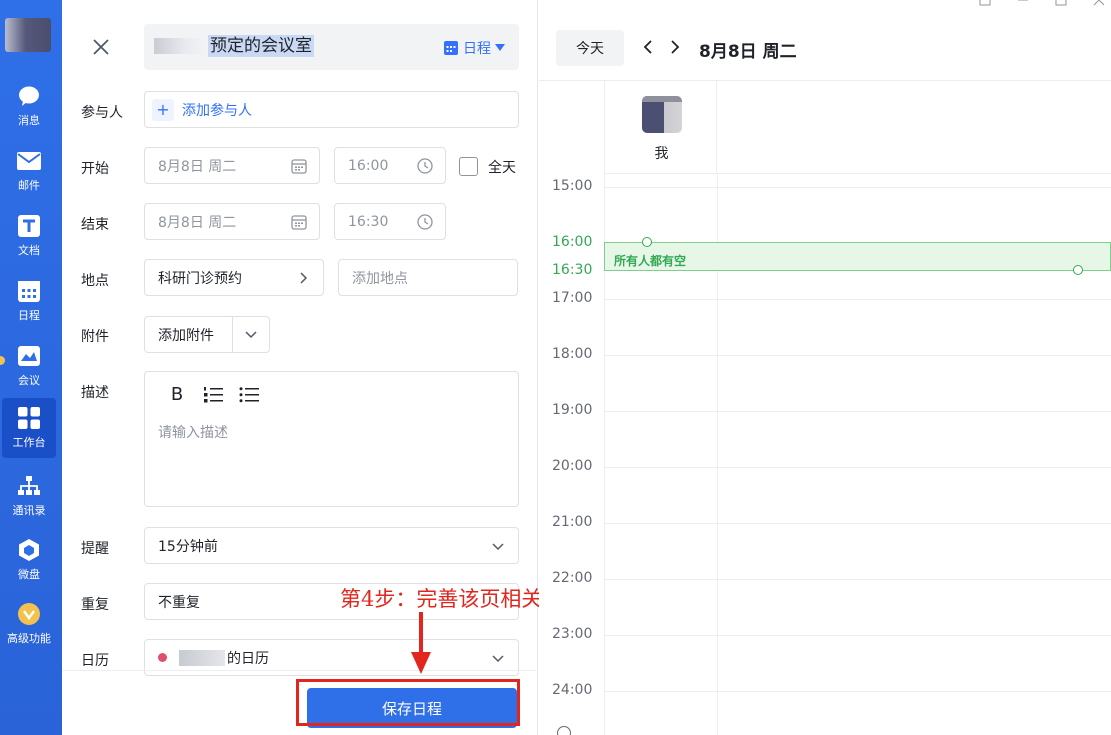  What do you see at coordinates (217, 110) in the screenshot?
I see `add-participant-text: 添加参与人` at bounding box center [217, 110].